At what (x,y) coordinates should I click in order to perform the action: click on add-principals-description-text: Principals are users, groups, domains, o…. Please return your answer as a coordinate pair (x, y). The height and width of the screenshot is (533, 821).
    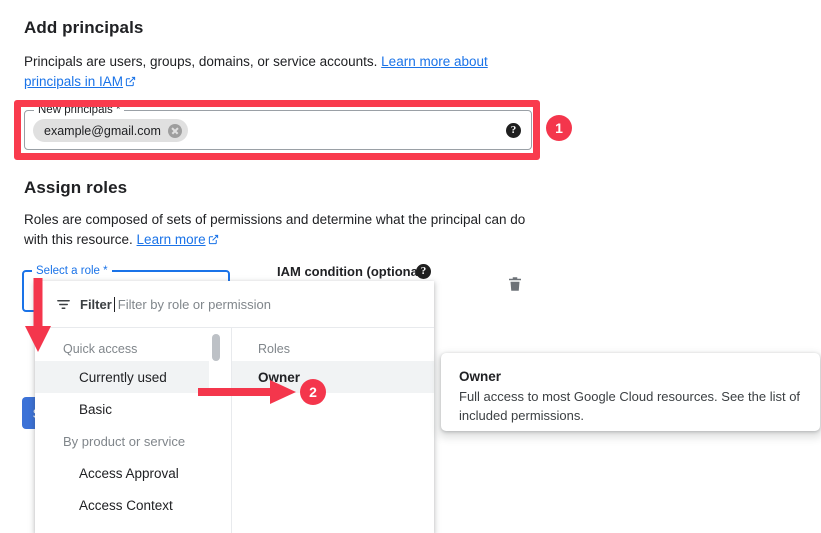
    Looking at the image, I should click on (203, 61).